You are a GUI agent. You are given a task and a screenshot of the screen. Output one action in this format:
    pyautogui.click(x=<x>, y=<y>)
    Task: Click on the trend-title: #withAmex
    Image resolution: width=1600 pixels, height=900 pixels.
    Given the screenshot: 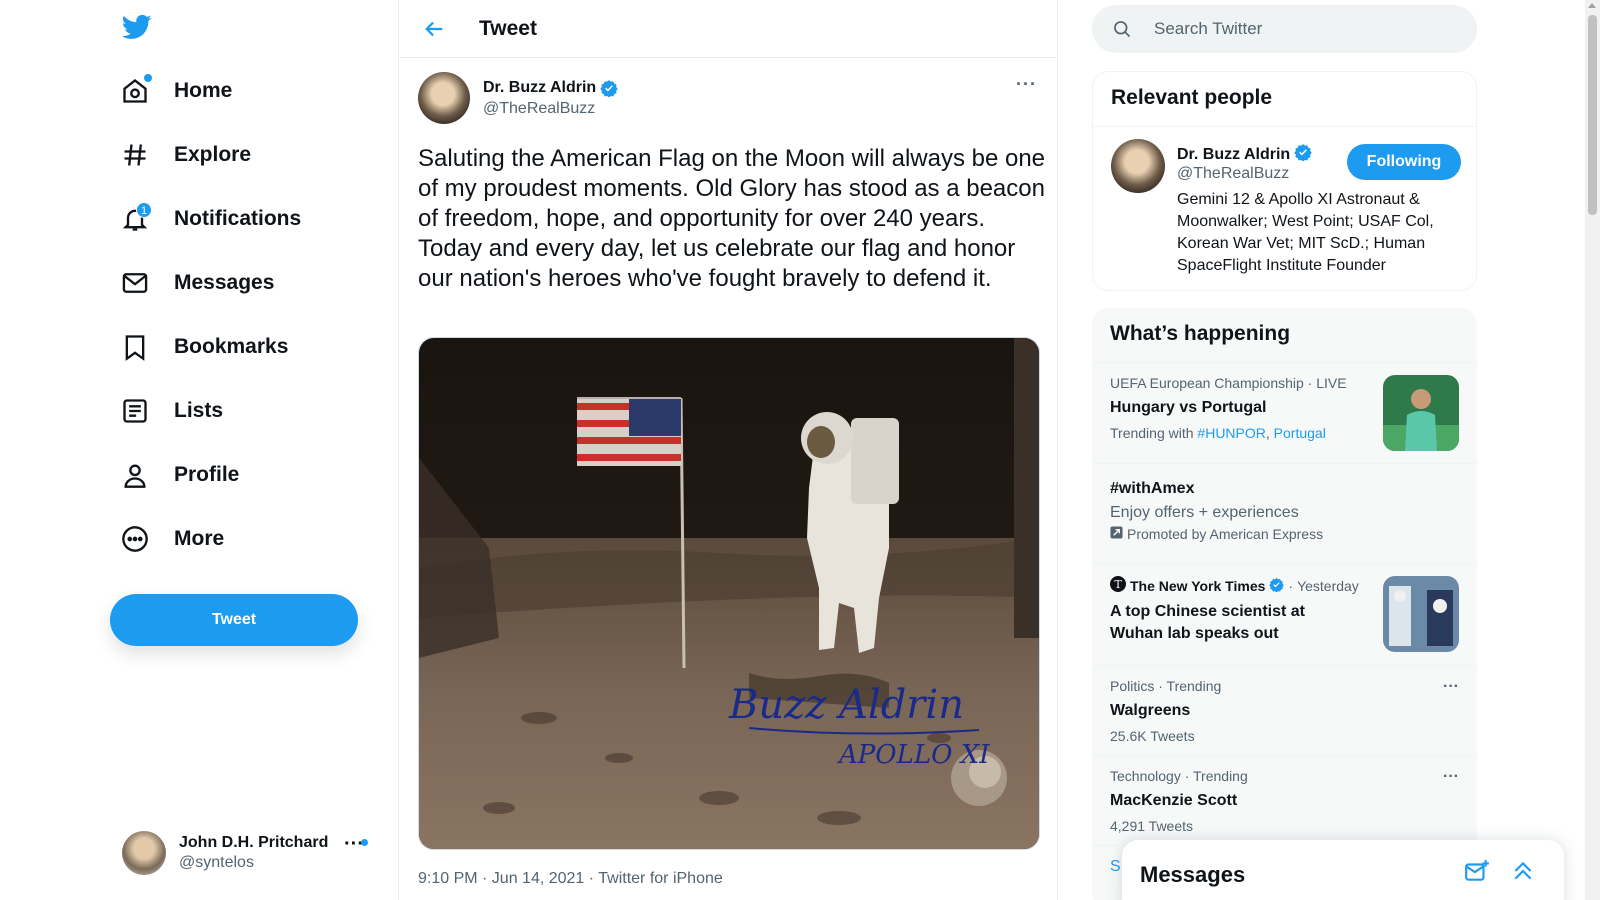 What is the action you would take?
    pyautogui.click(x=1152, y=488)
    